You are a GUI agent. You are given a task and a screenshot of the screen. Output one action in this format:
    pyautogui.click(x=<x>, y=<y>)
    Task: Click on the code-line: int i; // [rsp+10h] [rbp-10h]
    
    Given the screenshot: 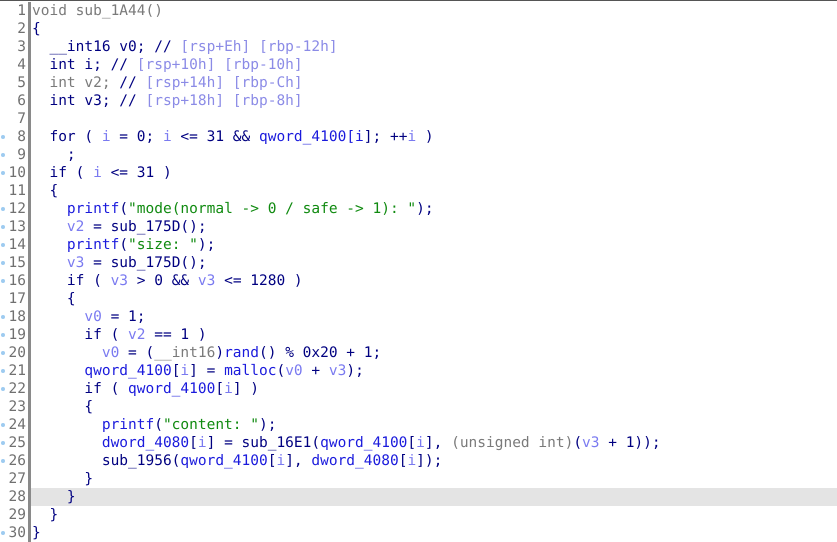 What is the action you would take?
    pyautogui.click(x=175, y=65)
    